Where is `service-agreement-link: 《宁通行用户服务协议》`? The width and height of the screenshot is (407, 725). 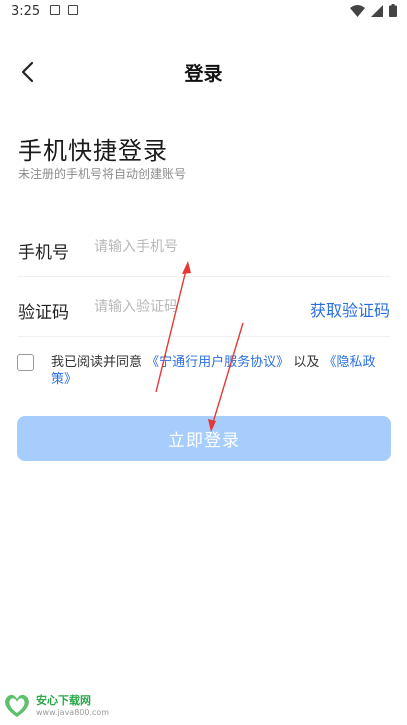 service-agreement-link: 《宁通行用户服务协议》 is located at coordinates (217, 362).